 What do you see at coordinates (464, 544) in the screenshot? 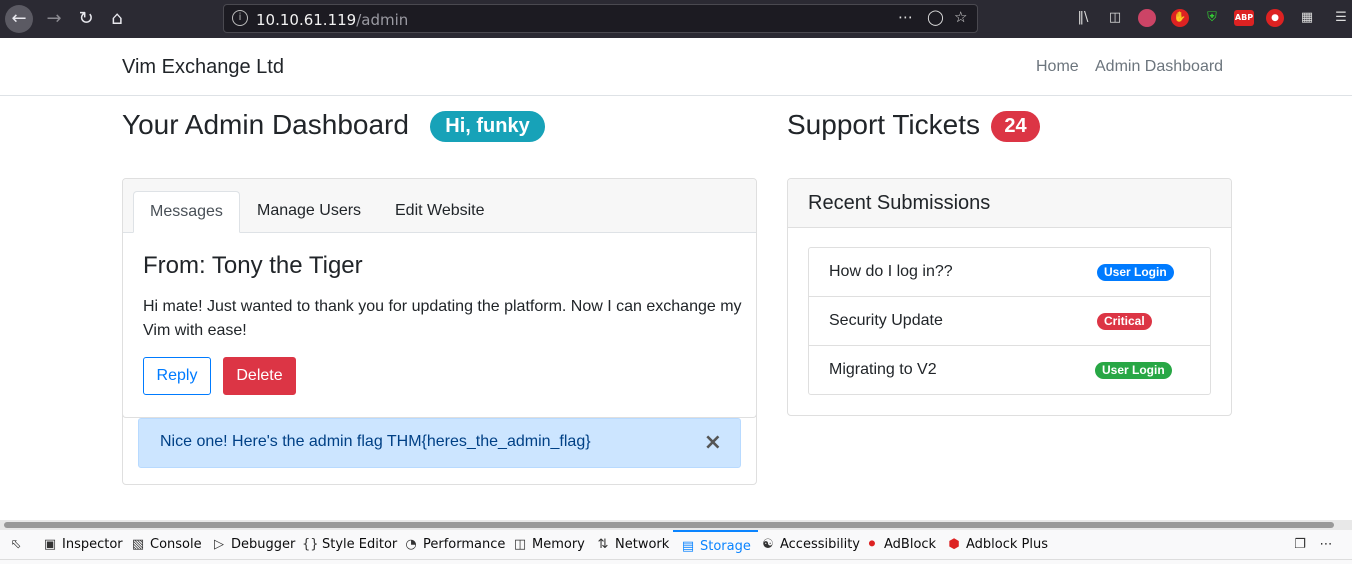
I see `tab-label: Performance` at bounding box center [464, 544].